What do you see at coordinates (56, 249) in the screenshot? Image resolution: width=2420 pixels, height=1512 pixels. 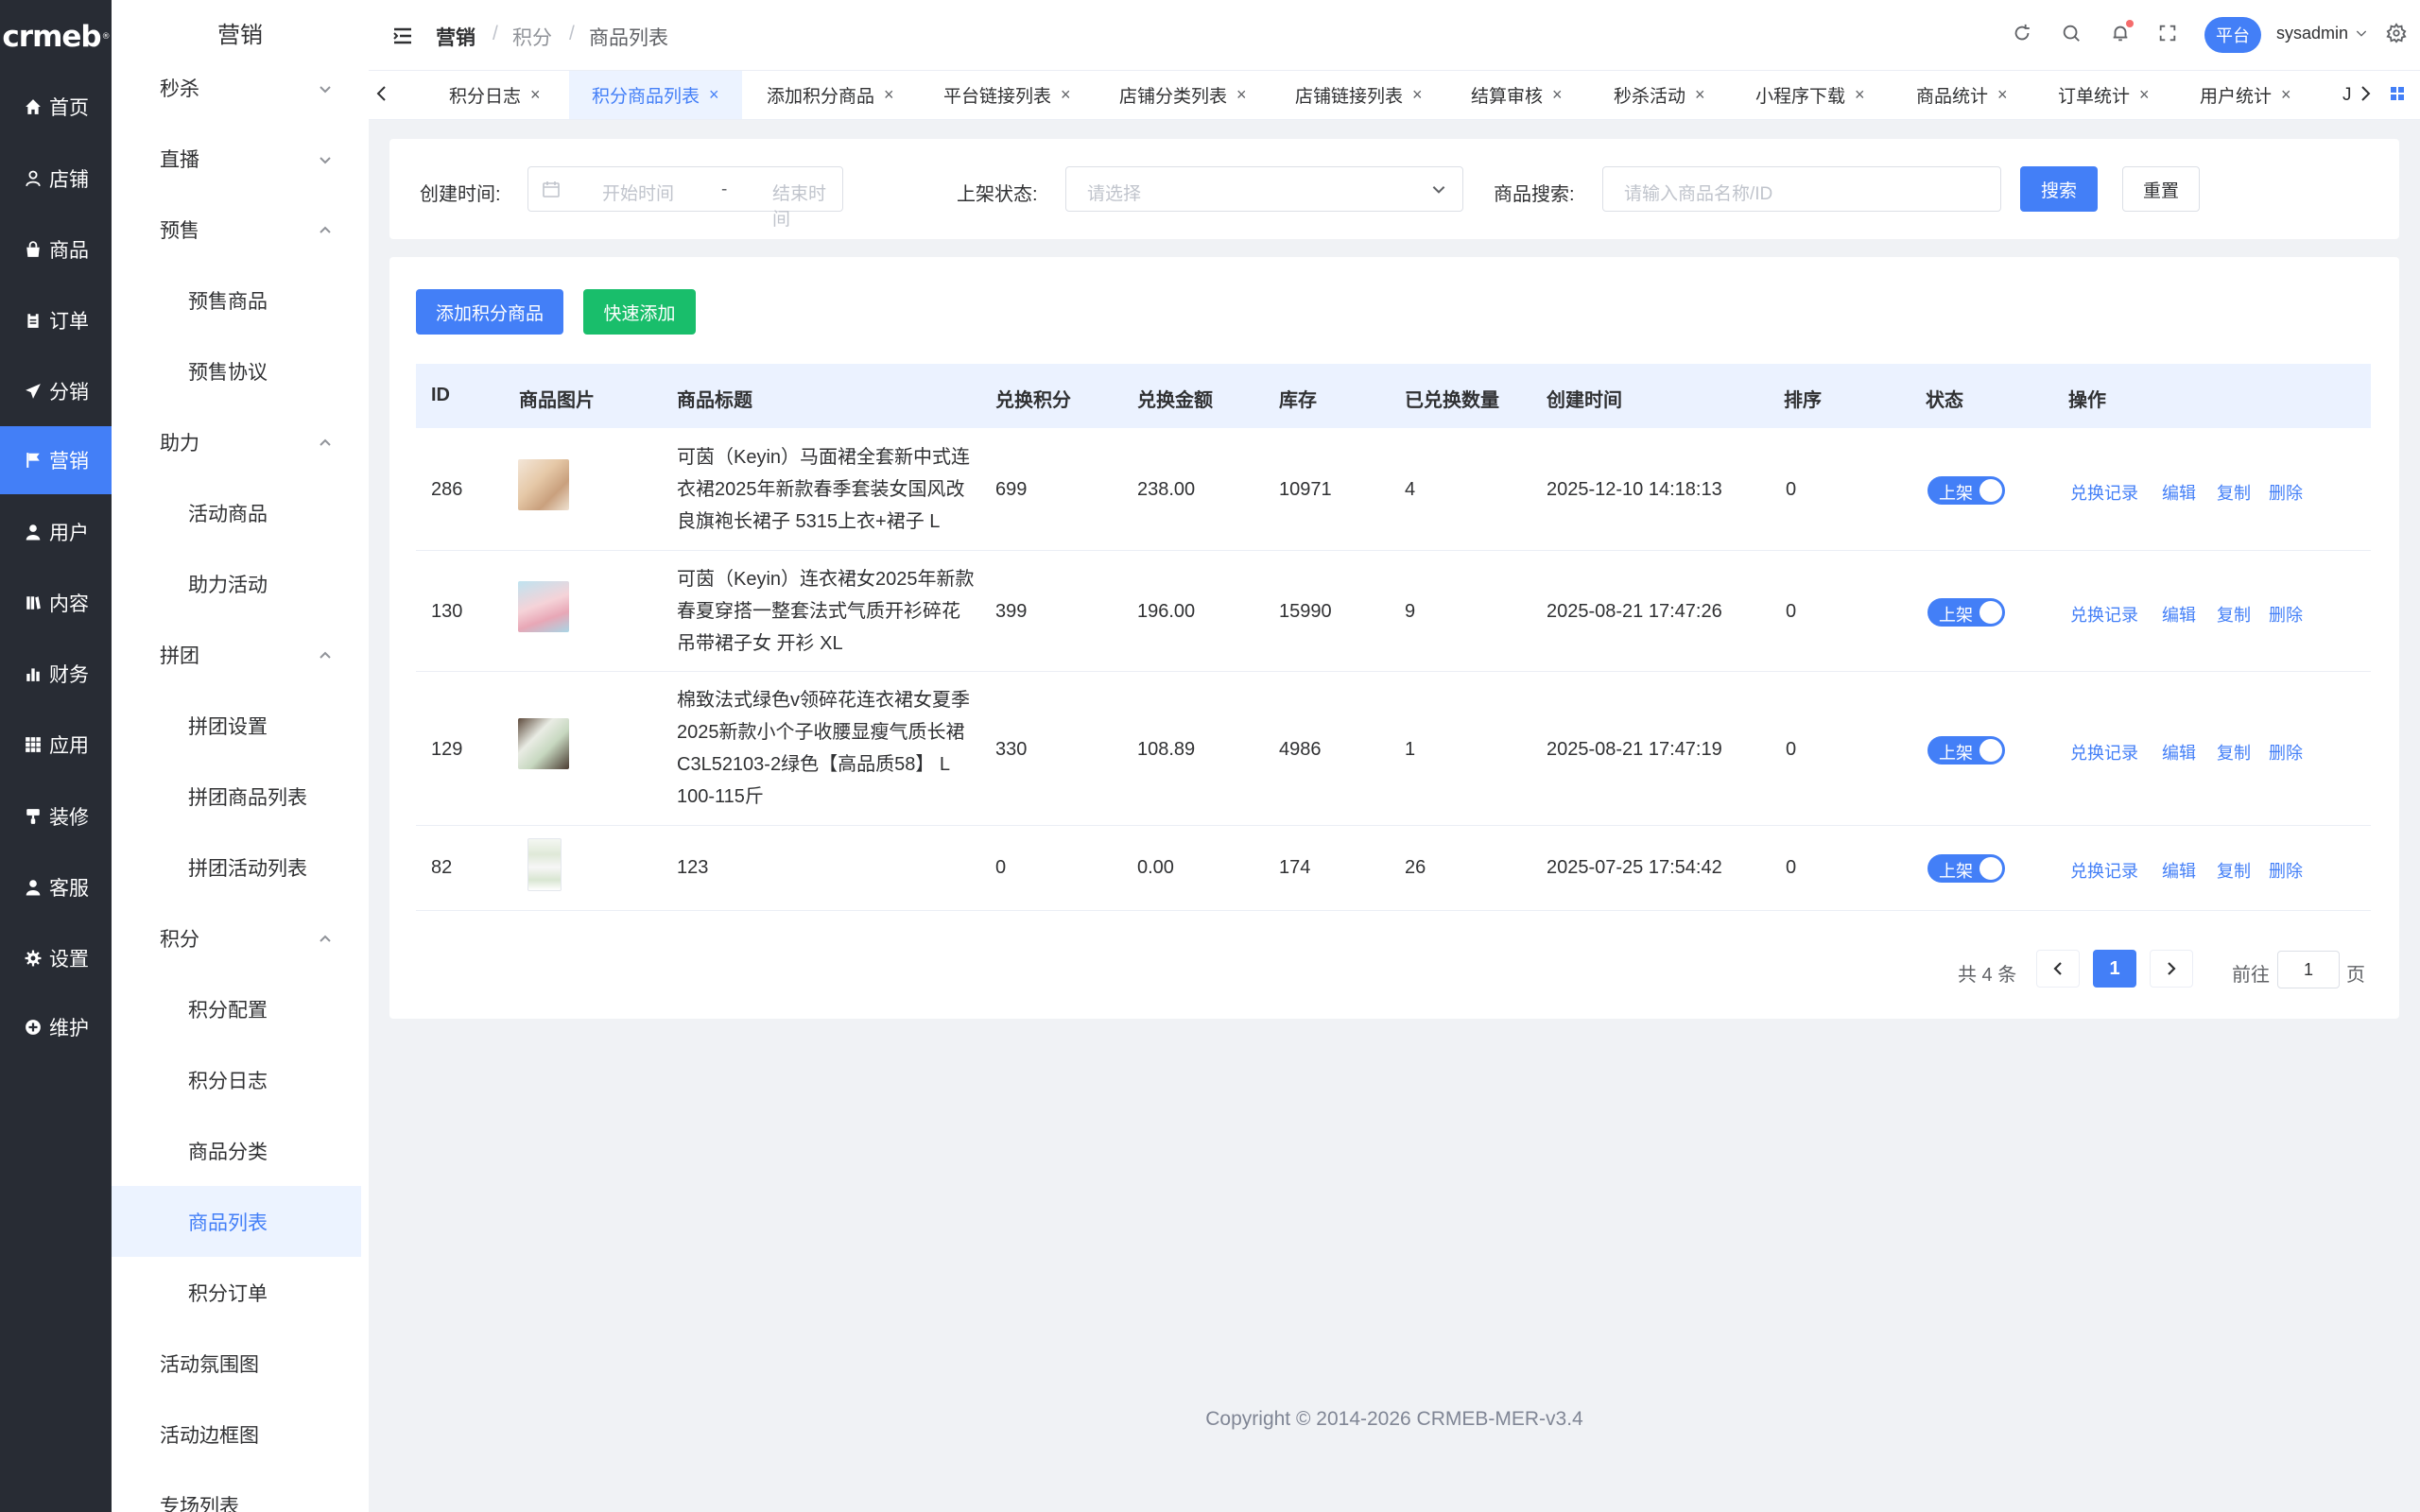 I see `main-nav-product: 商品` at bounding box center [56, 249].